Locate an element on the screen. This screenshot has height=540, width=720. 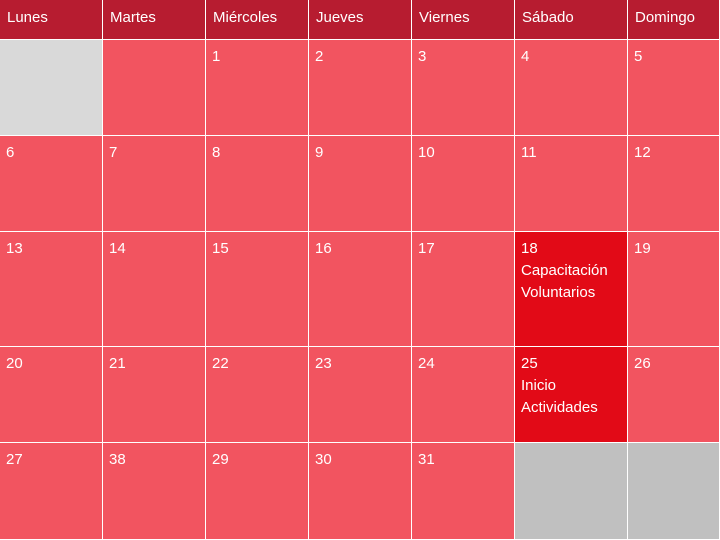
day-number: 4 is located at coordinates (525, 56).